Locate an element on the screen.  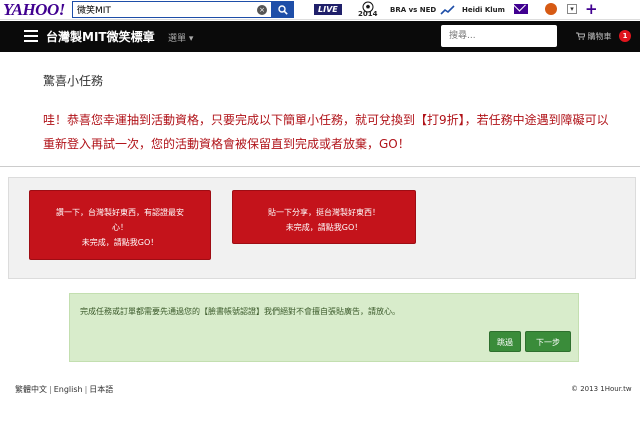
yahoo-search-button is located at coordinates (283, 9).